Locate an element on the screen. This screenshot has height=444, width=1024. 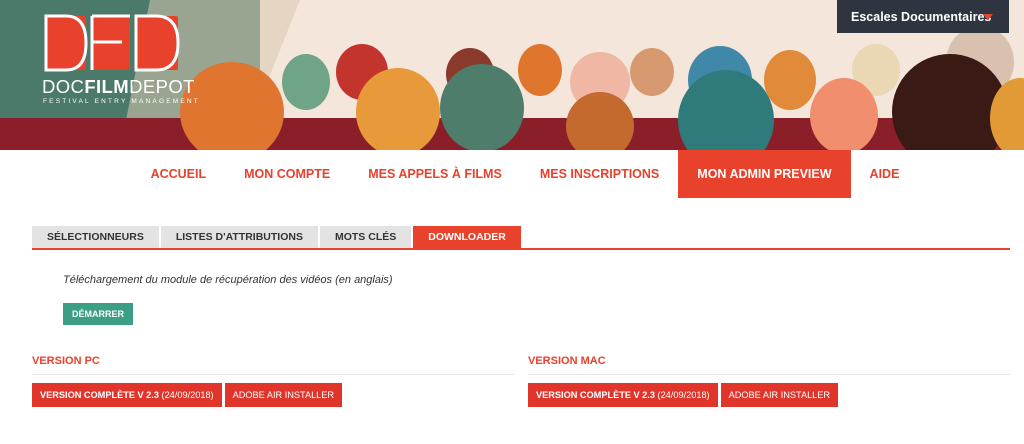
caret-down-icon is located at coordinates (988, 17).